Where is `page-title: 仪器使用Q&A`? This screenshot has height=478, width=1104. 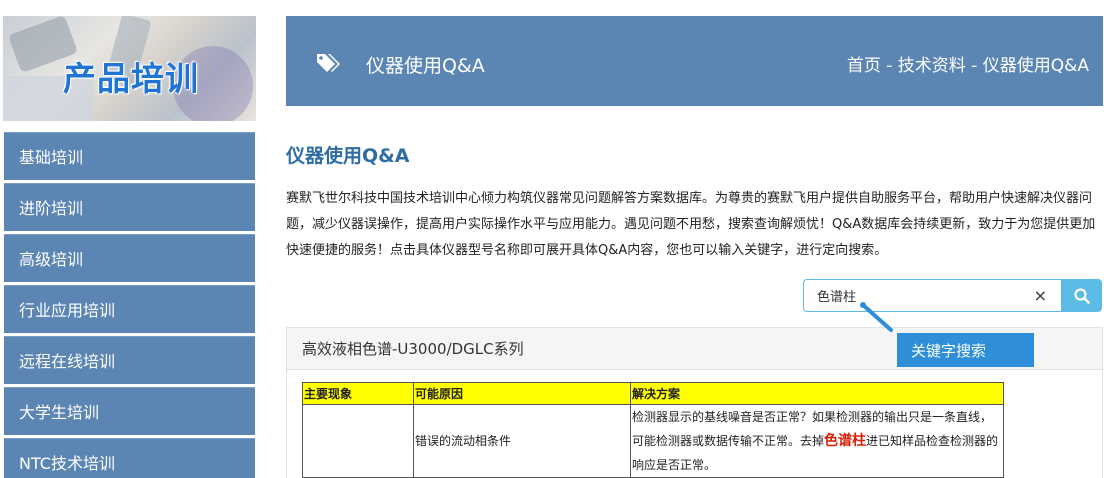
page-title: 仪器使用Q&A is located at coordinates (348, 156).